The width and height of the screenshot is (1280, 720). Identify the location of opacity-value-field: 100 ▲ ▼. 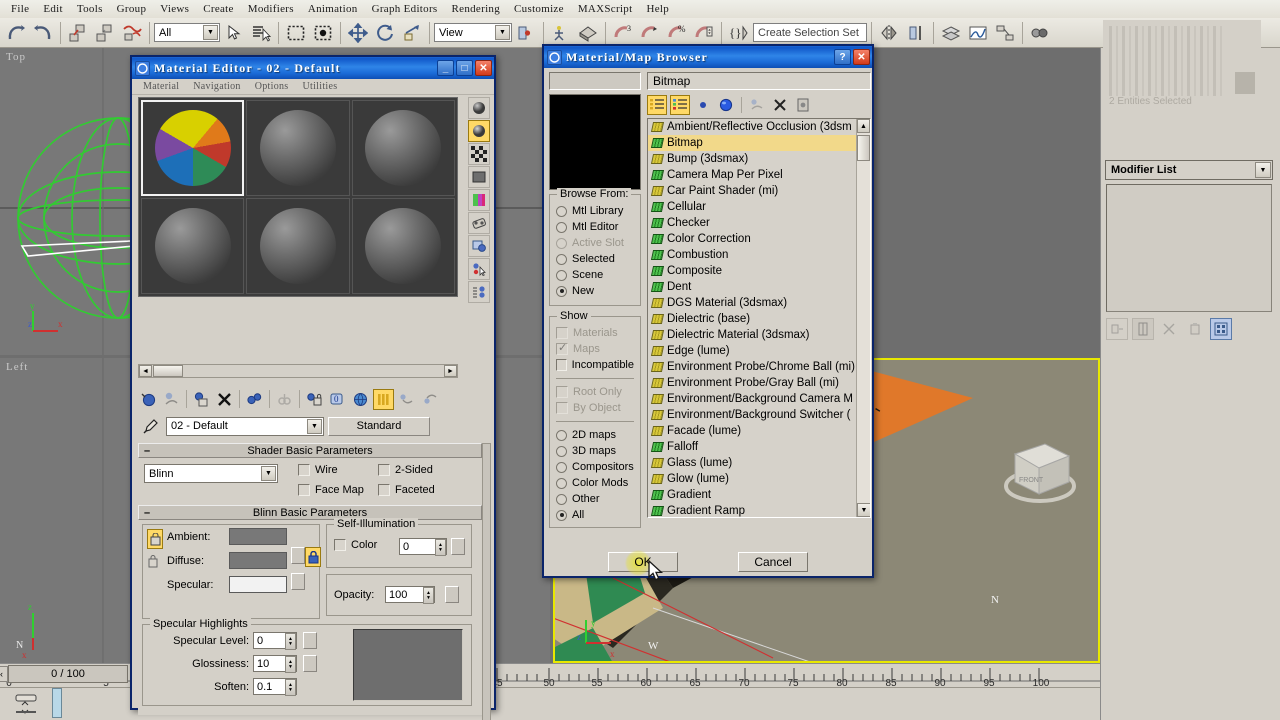
(410, 595).